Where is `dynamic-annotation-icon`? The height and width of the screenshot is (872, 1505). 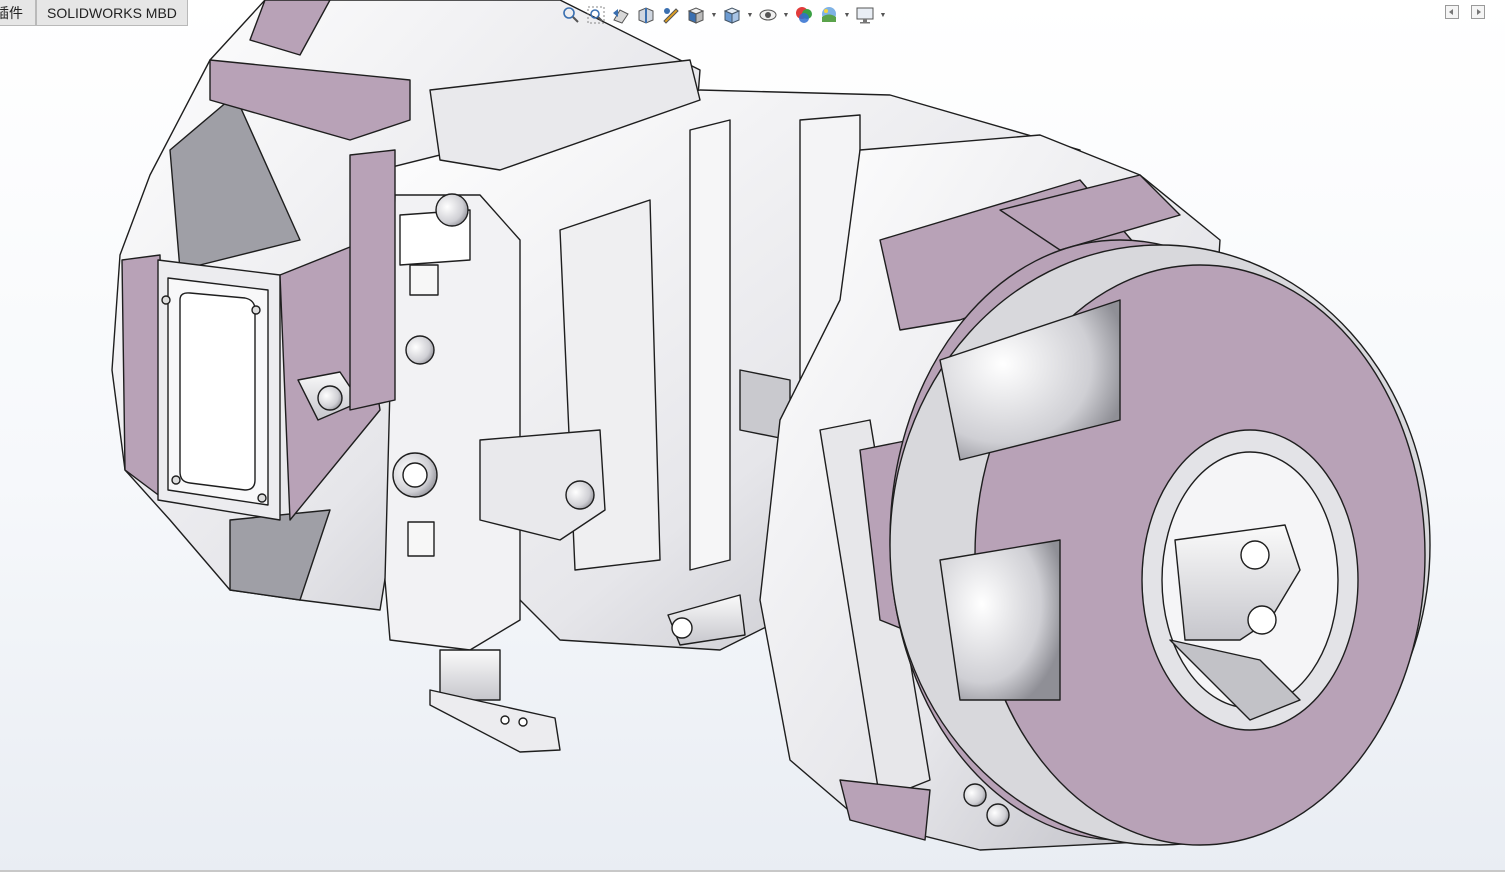 dynamic-annotation-icon is located at coordinates (671, 15).